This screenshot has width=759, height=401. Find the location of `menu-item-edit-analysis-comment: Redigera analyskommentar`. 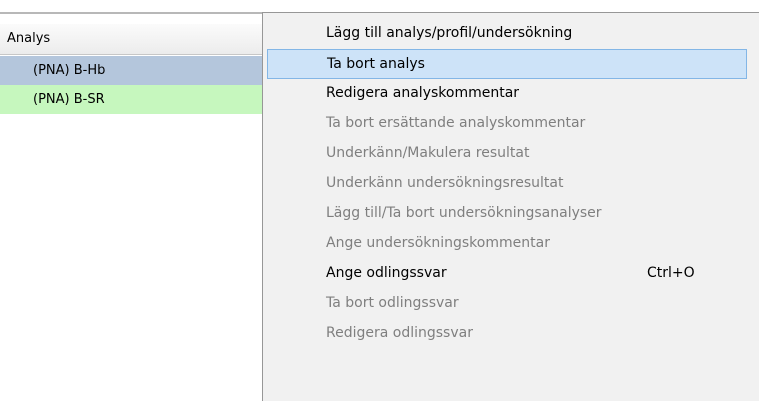

menu-item-edit-analysis-comment: Redigera analyskommentar is located at coordinates (507, 94).